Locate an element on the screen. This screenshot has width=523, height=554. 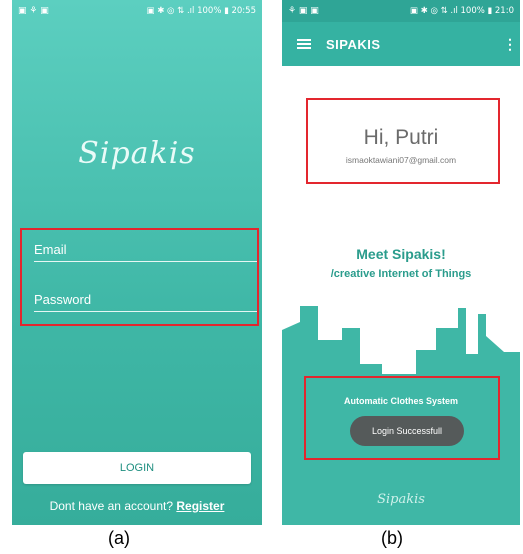
caption-a: (a) is located at coordinates (119, 538).